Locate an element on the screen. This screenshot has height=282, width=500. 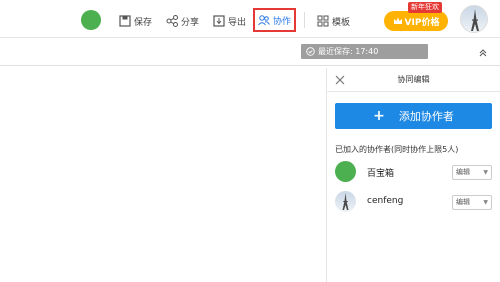
share-button: 分享 is located at coordinates (182, 21).